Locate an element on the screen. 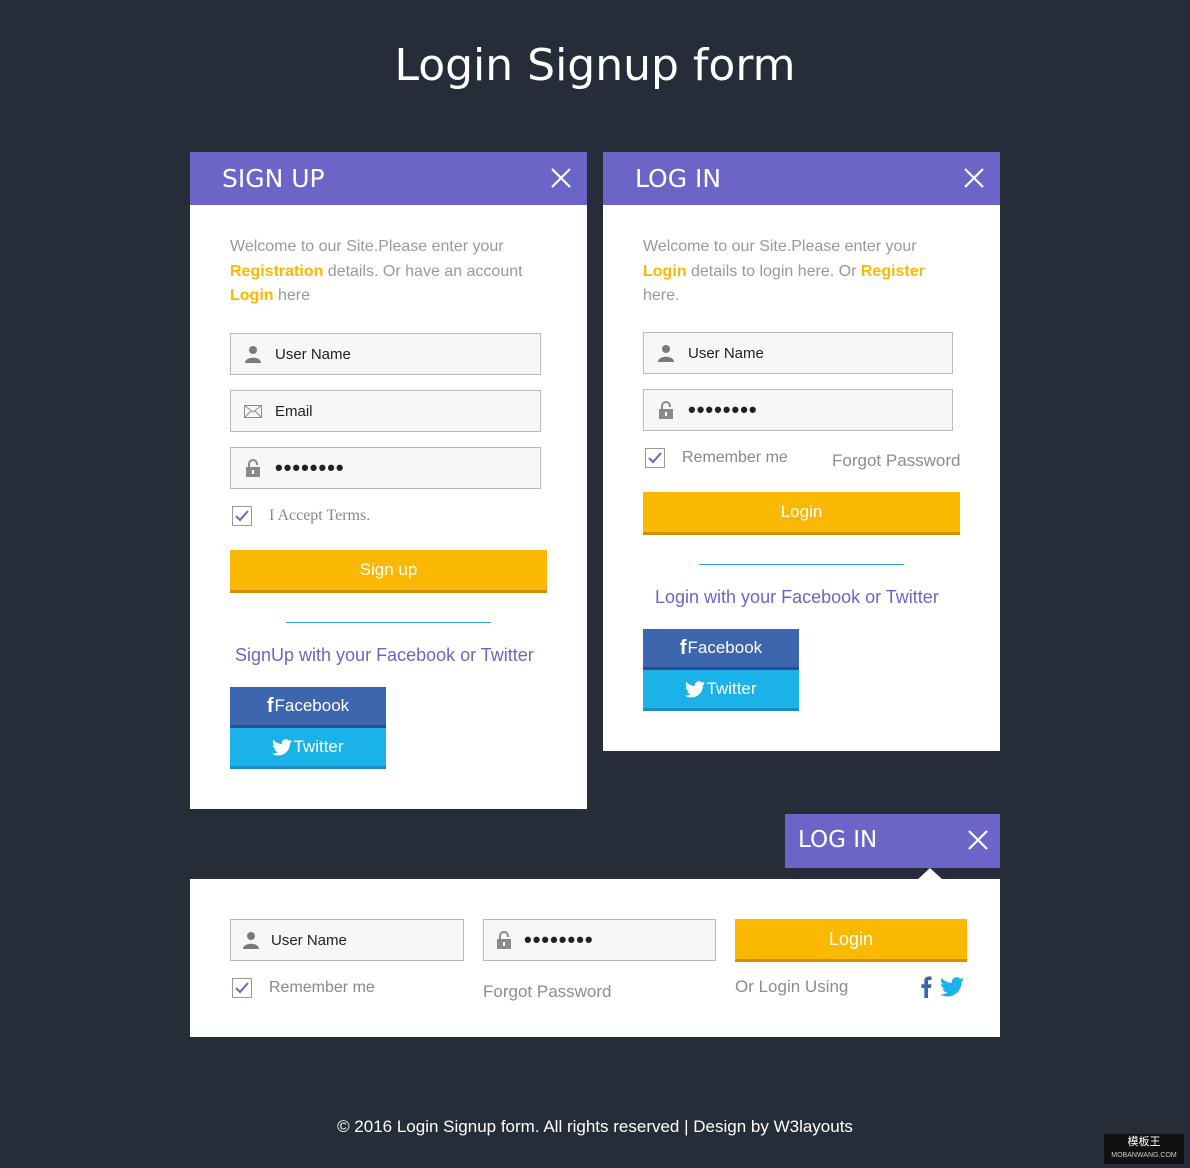  terms-checkbox is located at coordinates (242, 516).